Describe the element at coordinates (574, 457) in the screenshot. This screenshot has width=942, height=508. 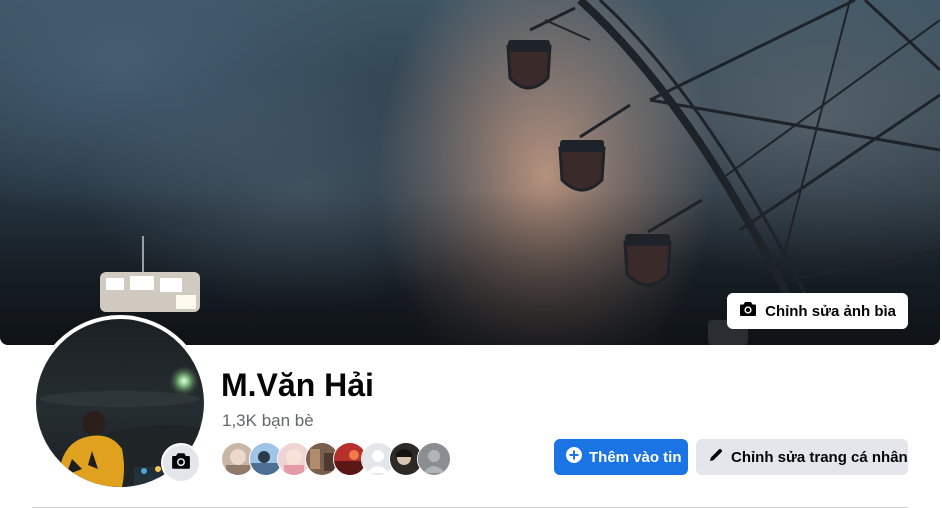
I see `plus-circle-icon` at that location.